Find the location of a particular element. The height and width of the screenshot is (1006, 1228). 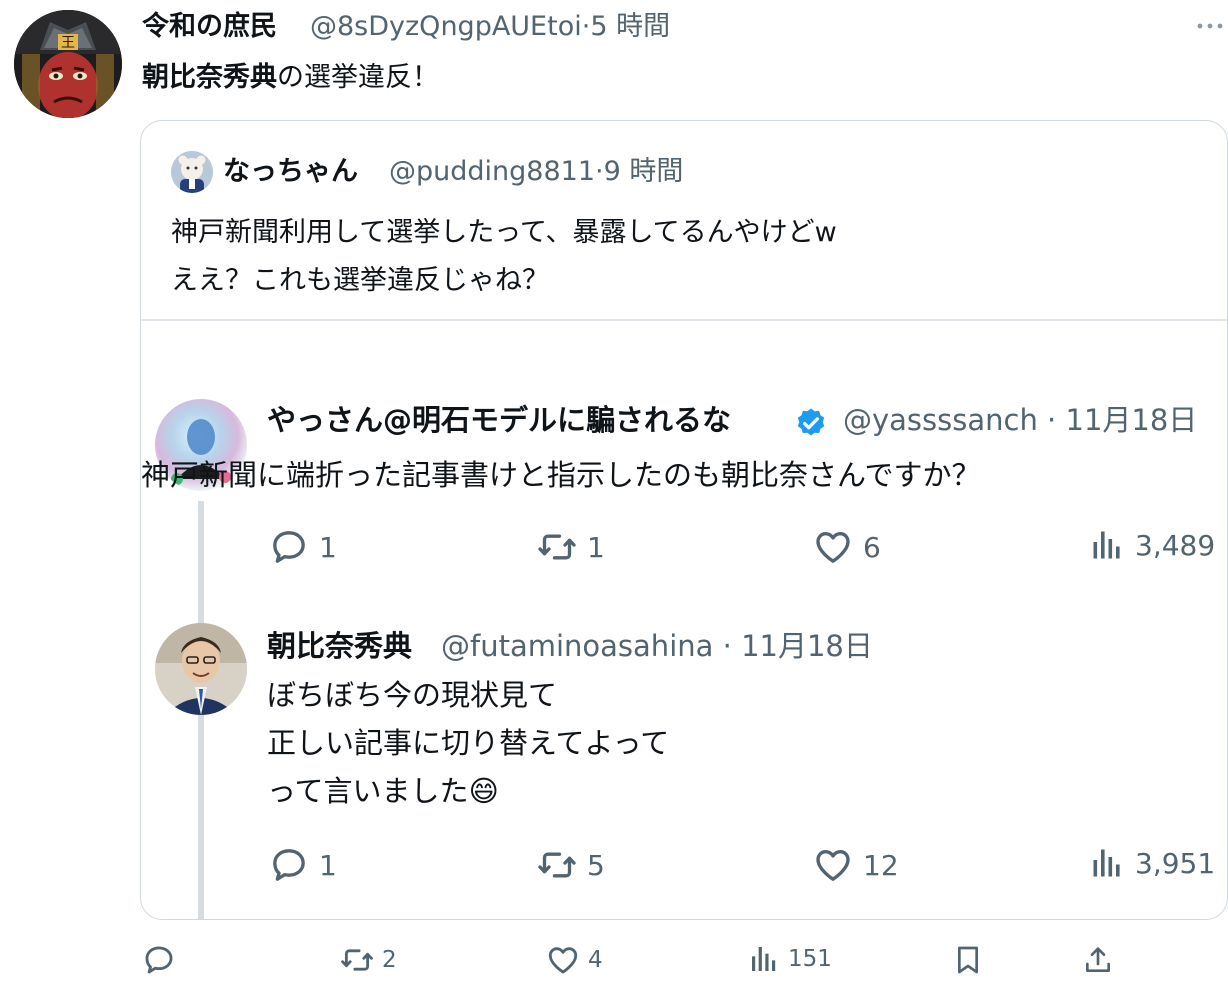

more-dots-icon is located at coordinates (1210, 26).